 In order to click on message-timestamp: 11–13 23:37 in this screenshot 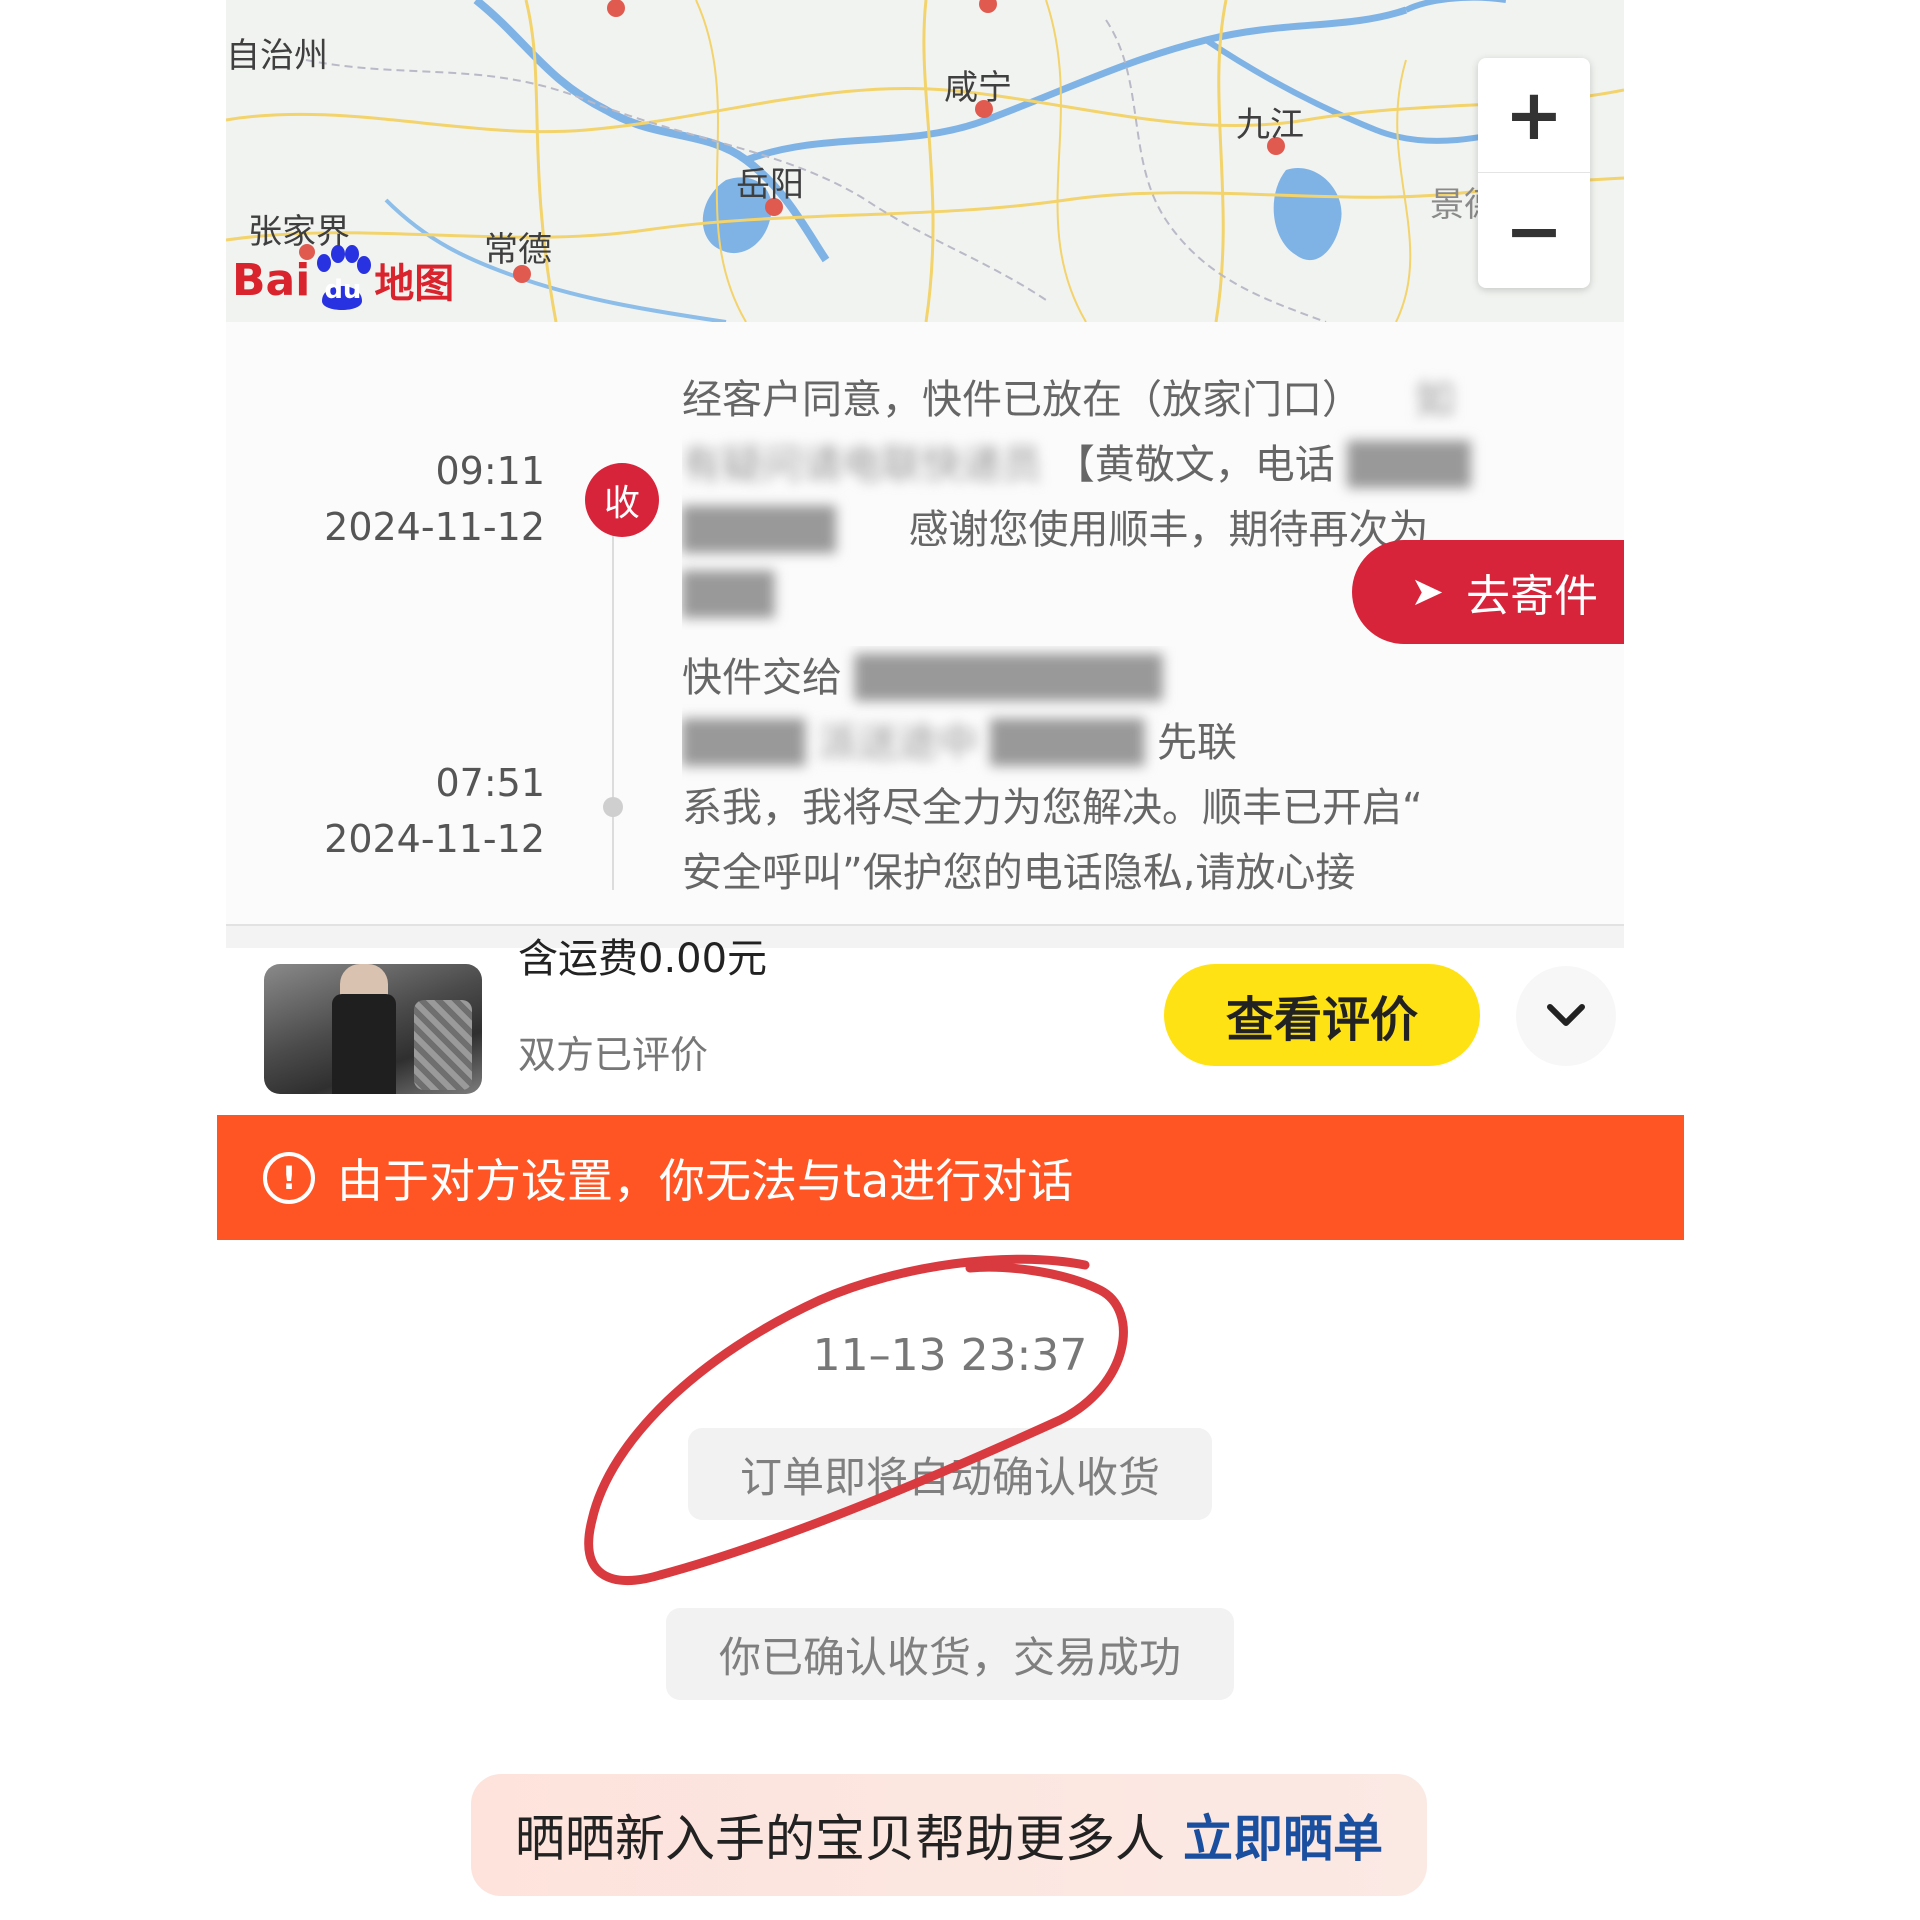, I will do `click(950, 1355)`.